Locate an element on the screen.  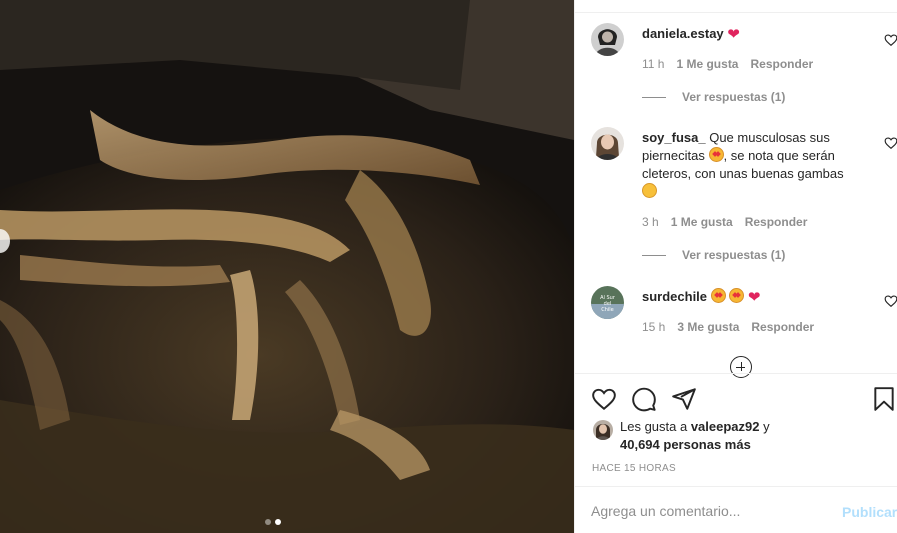
comment-username: daniela.estay is located at coordinates (683, 33).